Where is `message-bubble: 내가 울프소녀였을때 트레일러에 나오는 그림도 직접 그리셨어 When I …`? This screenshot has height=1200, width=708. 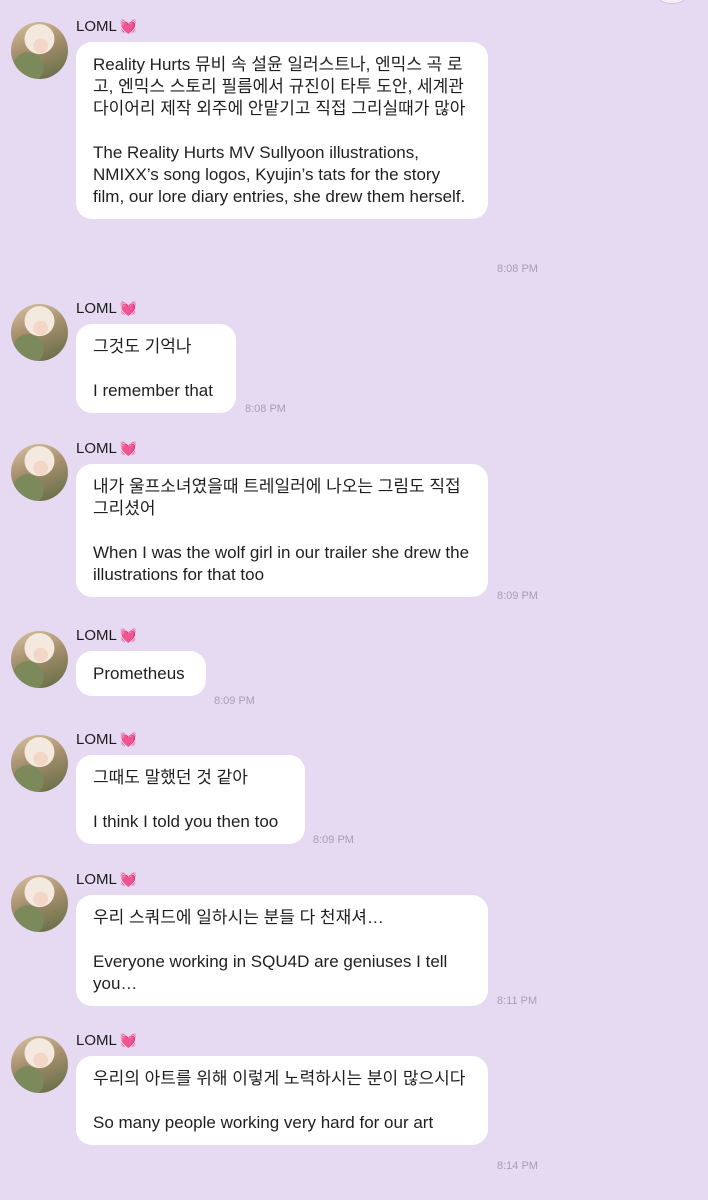 message-bubble: 내가 울프소녀였을때 트레일러에 나오는 그림도 직접 그리셨어 When I … is located at coordinates (282, 530).